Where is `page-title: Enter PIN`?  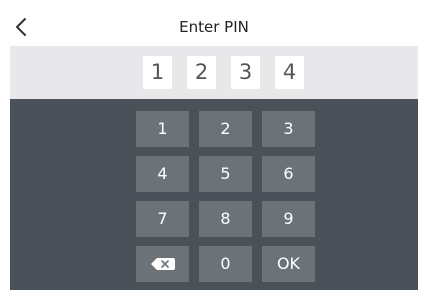
page-title: Enter PIN is located at coordinates (214, 27).